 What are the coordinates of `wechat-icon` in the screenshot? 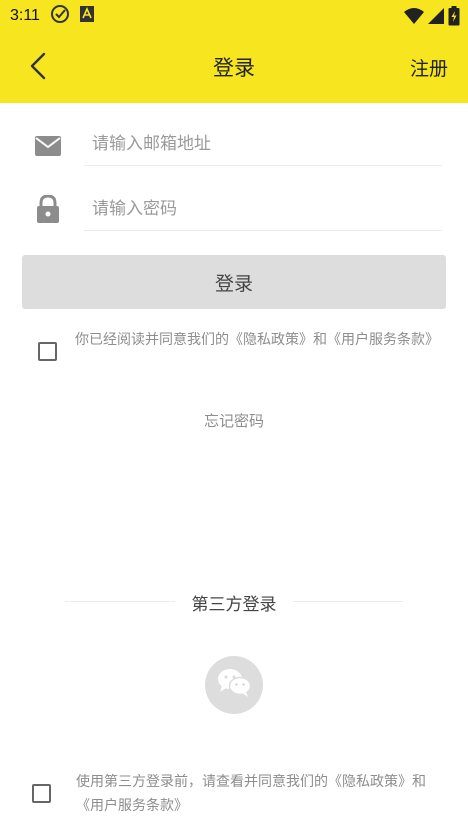 It's located at (234, 685).